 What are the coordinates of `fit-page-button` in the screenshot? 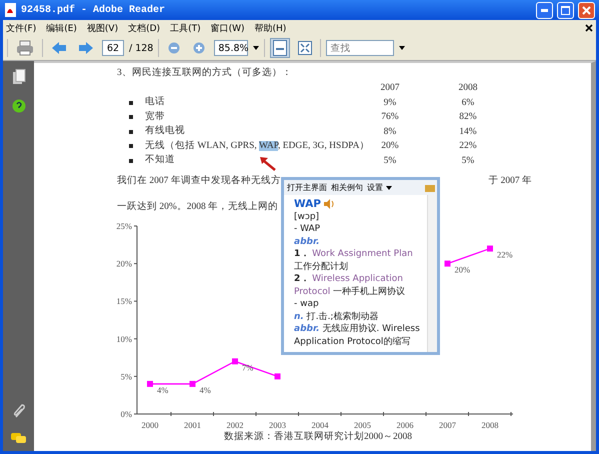 It's located at (280, 48).